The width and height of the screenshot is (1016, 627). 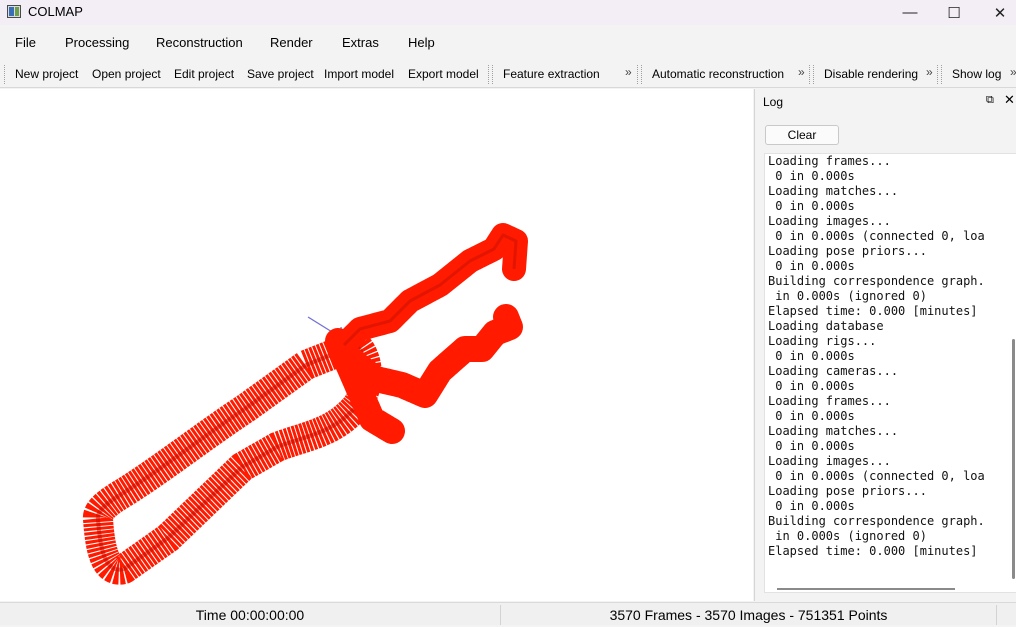 I want to click on menu-file: File, so click(x=25, y=42).